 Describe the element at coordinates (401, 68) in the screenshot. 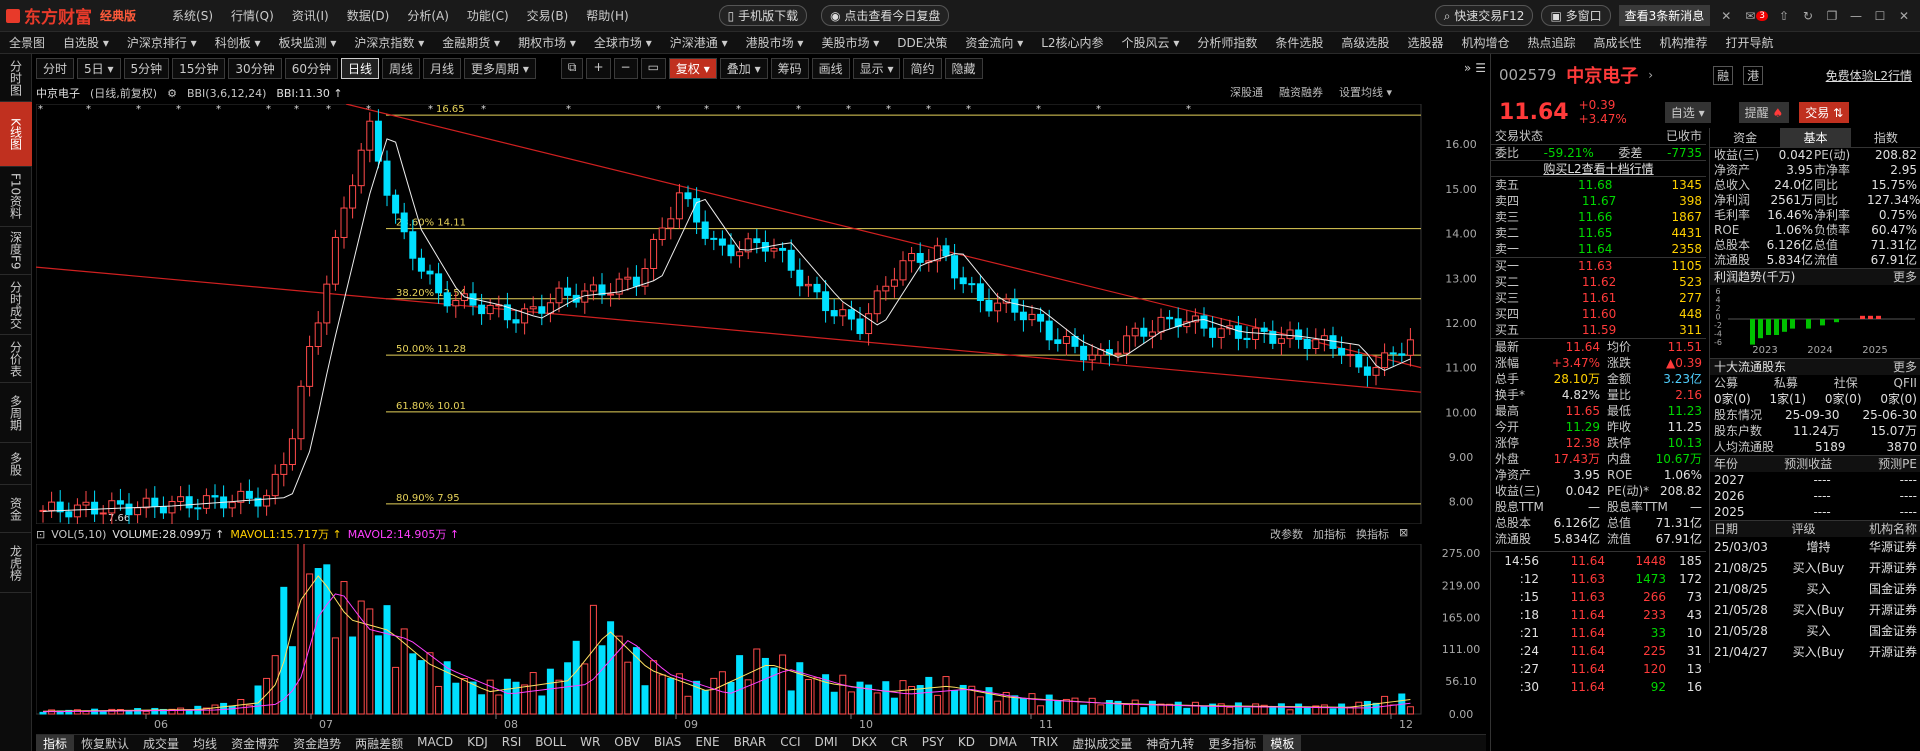

I see `period-button-7: 周线` at that location.